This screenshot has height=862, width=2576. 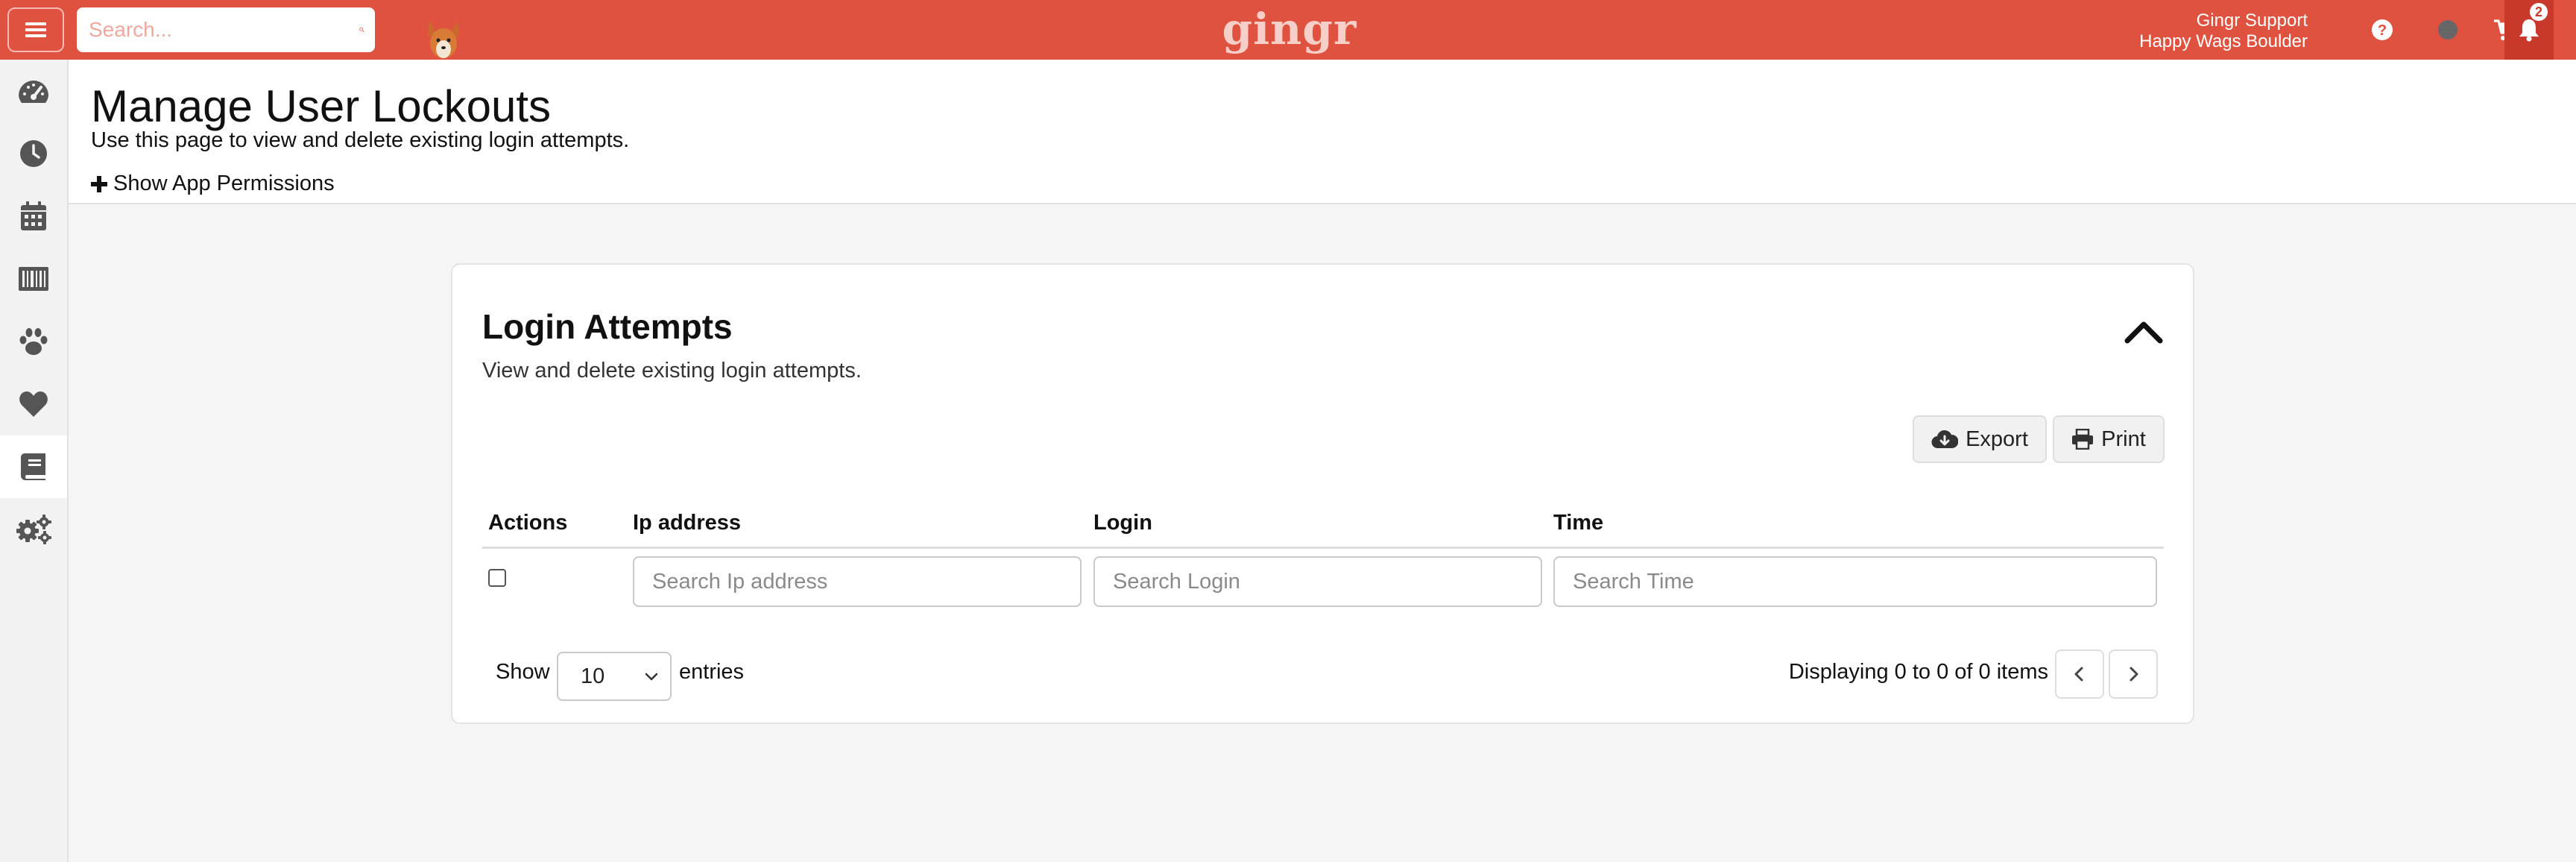 I want to click on status-dot-icon, so click(x=2447, y=30).